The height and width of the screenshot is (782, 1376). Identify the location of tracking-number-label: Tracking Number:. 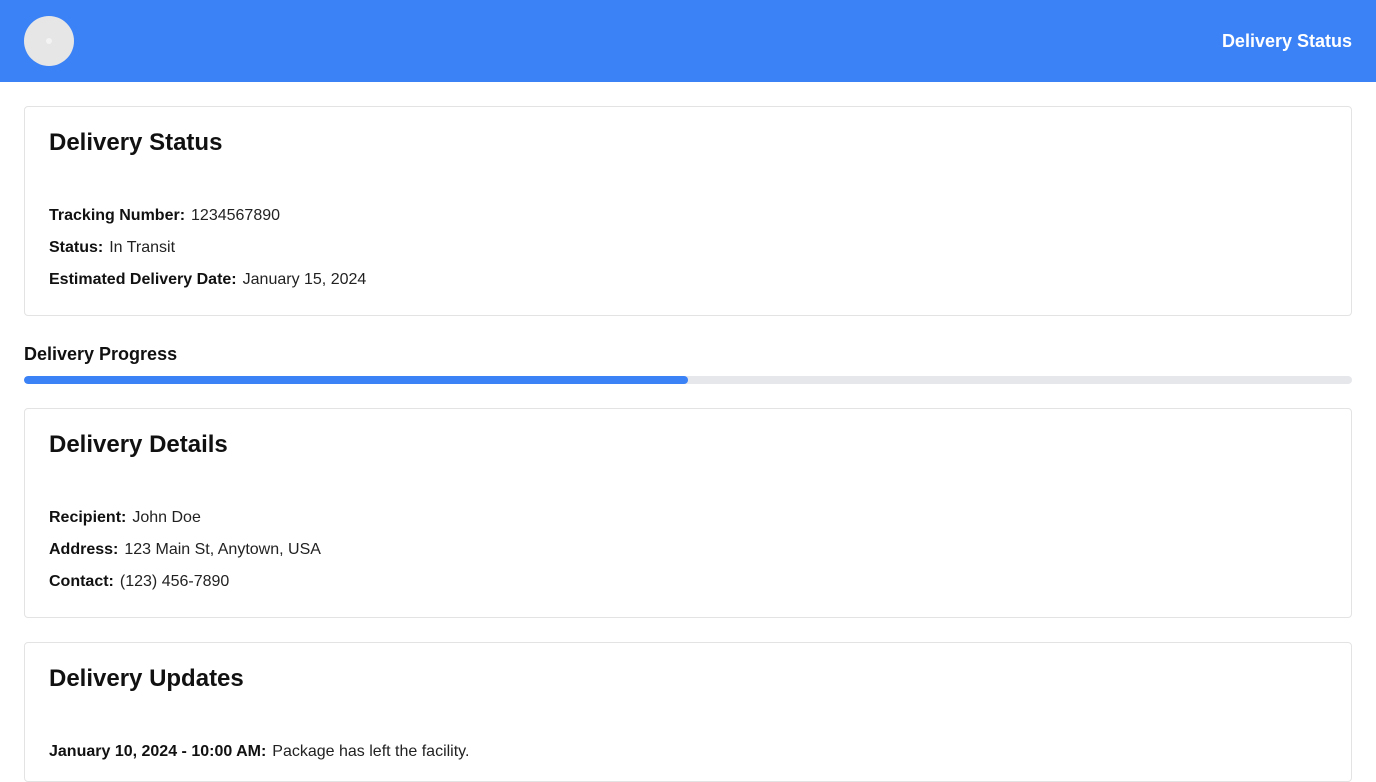
(117, 215).